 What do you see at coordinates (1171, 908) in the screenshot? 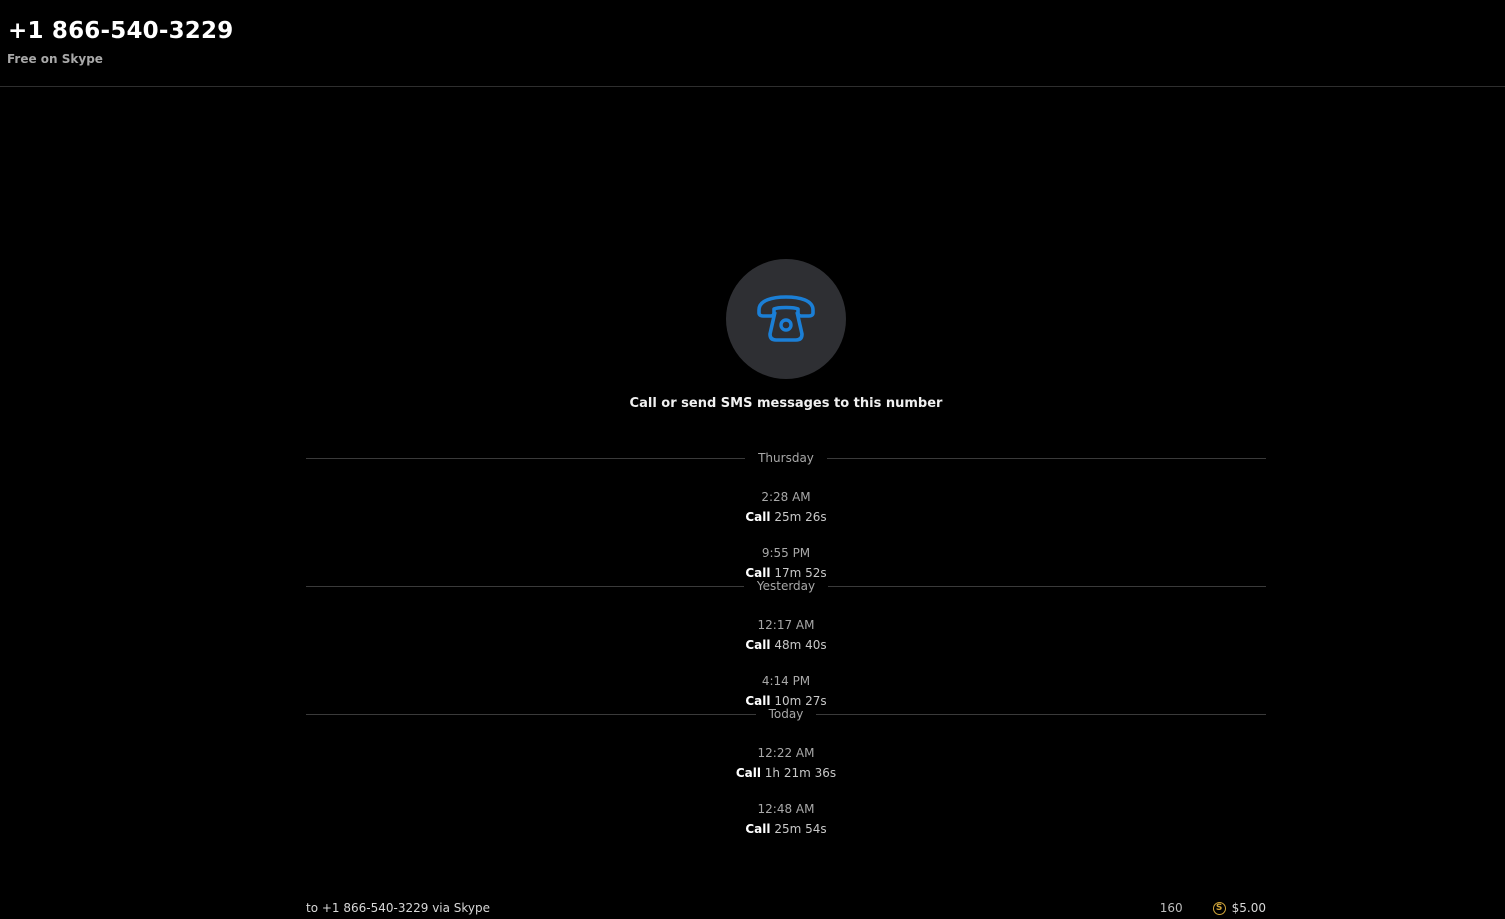
I see `sms-character-count: 160` at bounding box center [1171, 908].